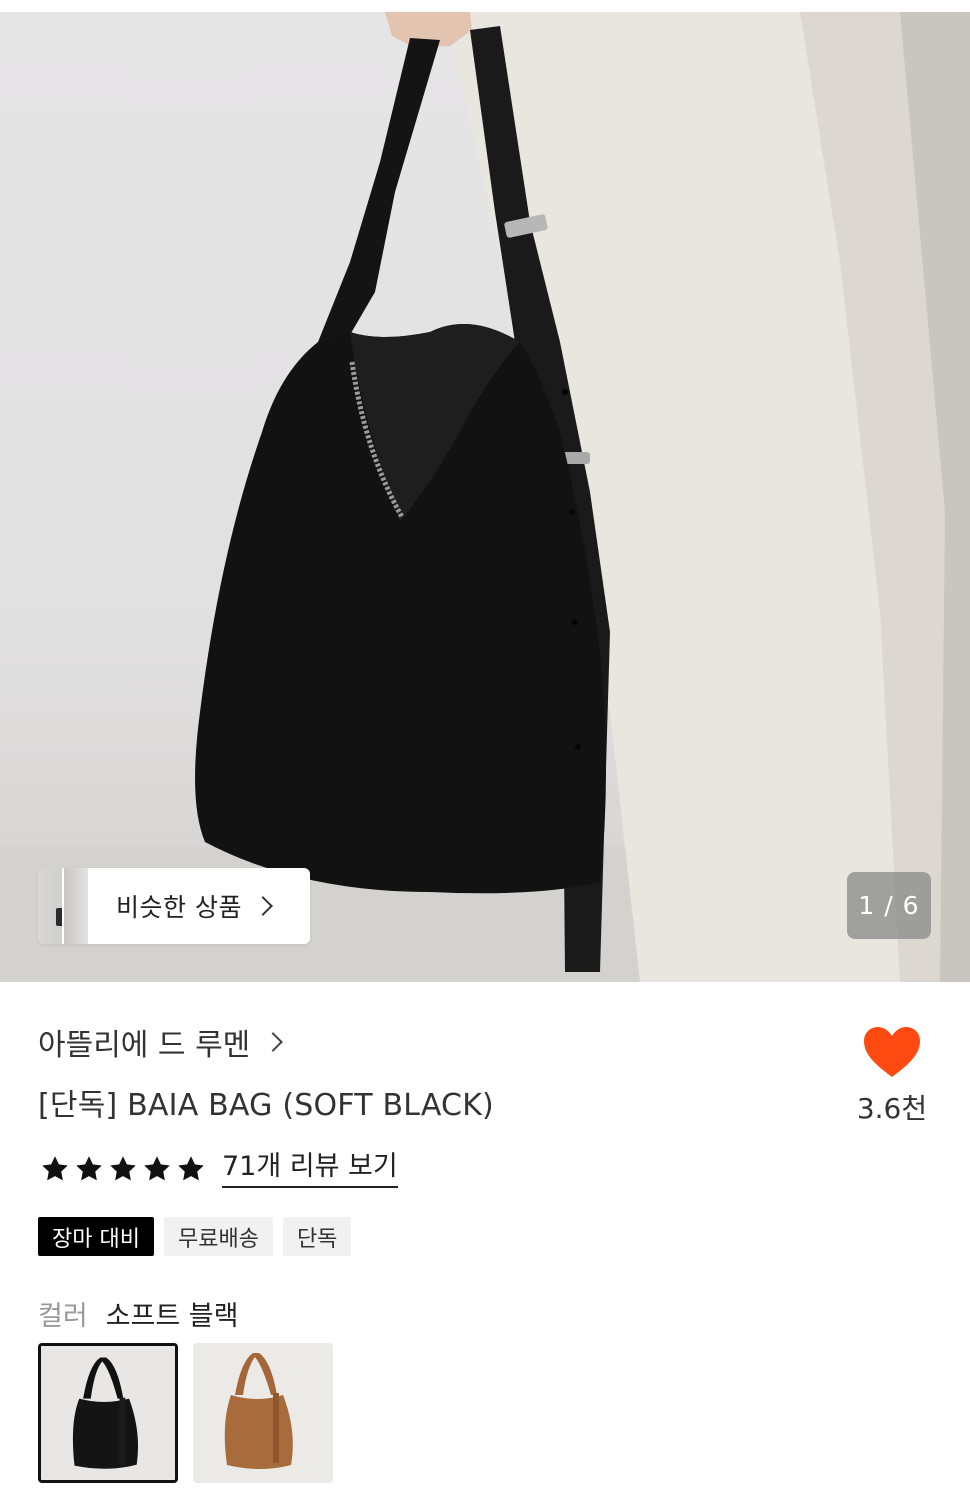 Image resolution: width=970 pixels, height=1500 pixels. I want to click on tag-rainy-season: 장마 대비, so click(96, 1236).